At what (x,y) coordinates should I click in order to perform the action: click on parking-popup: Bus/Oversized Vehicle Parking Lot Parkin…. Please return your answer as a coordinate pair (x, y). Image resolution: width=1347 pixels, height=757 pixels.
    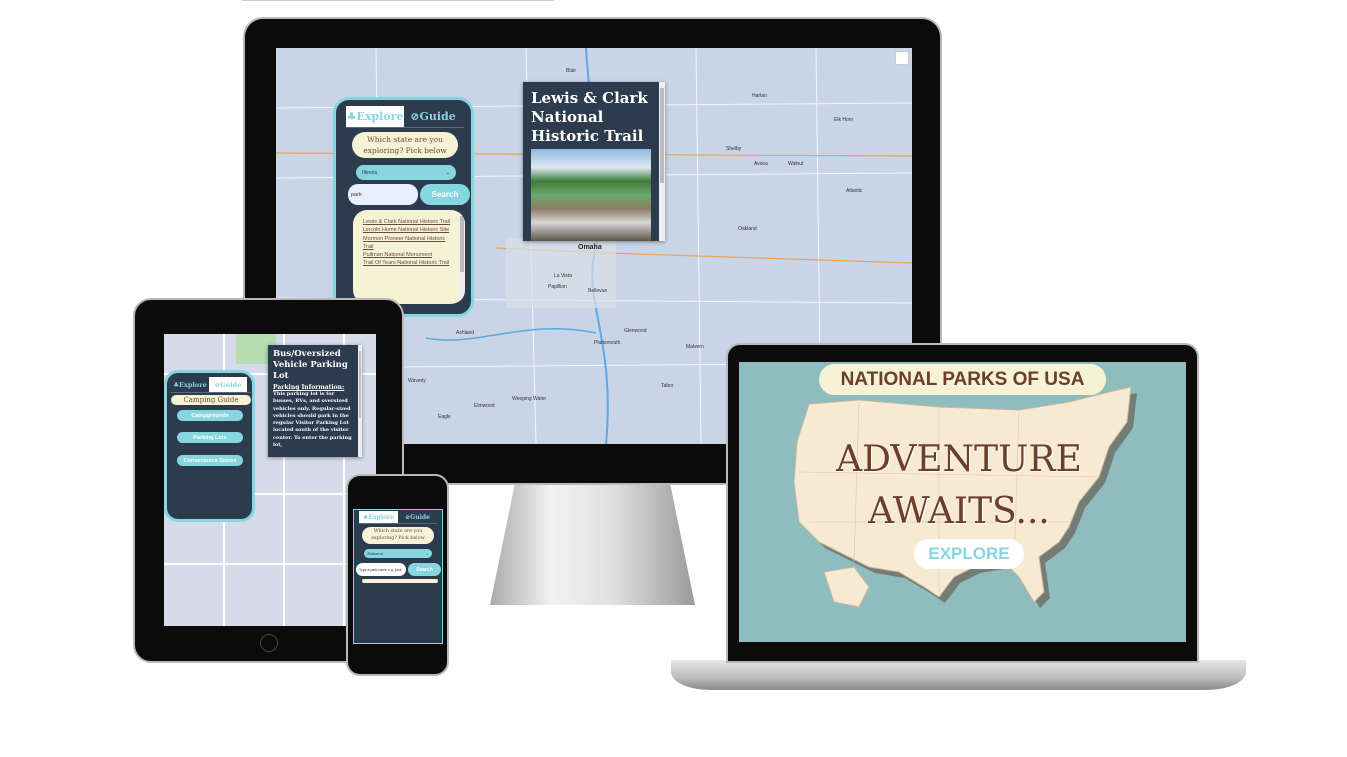
    Looking at the image, I should click on (315, 401).